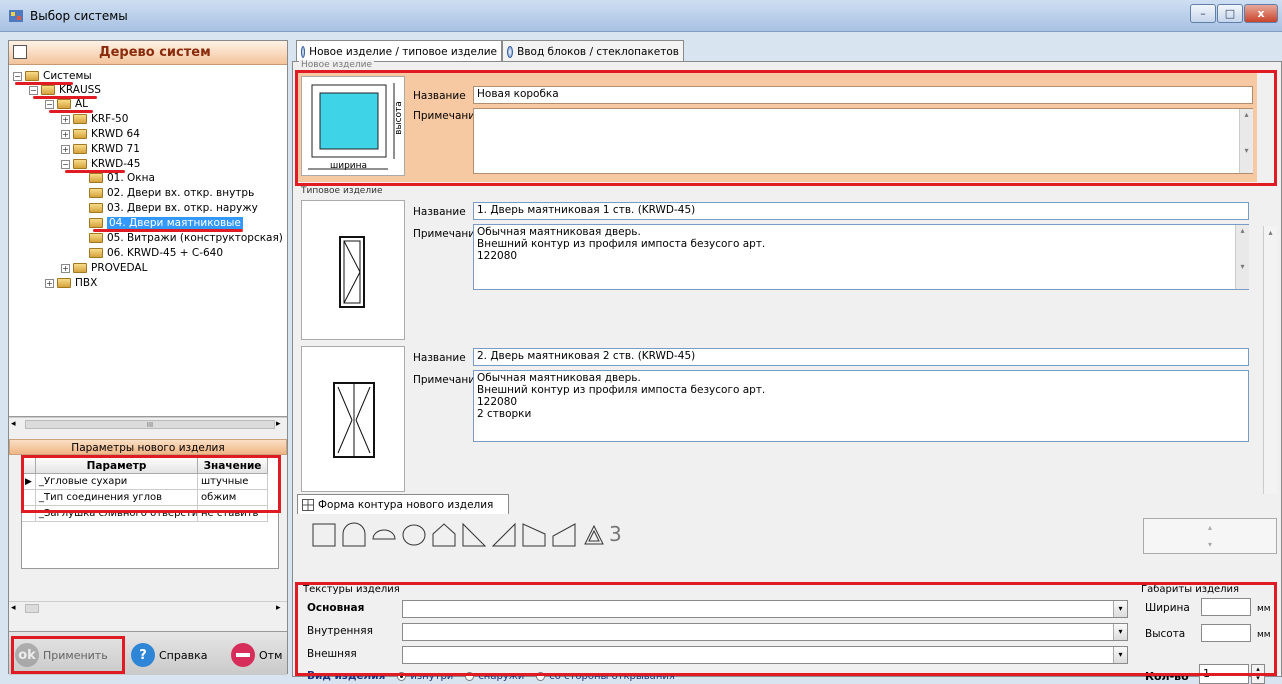  What do you see at coordinates (117, 466) in the screenshot?
I see `col-header-param: Параметр` at bounding box center [117, 466].